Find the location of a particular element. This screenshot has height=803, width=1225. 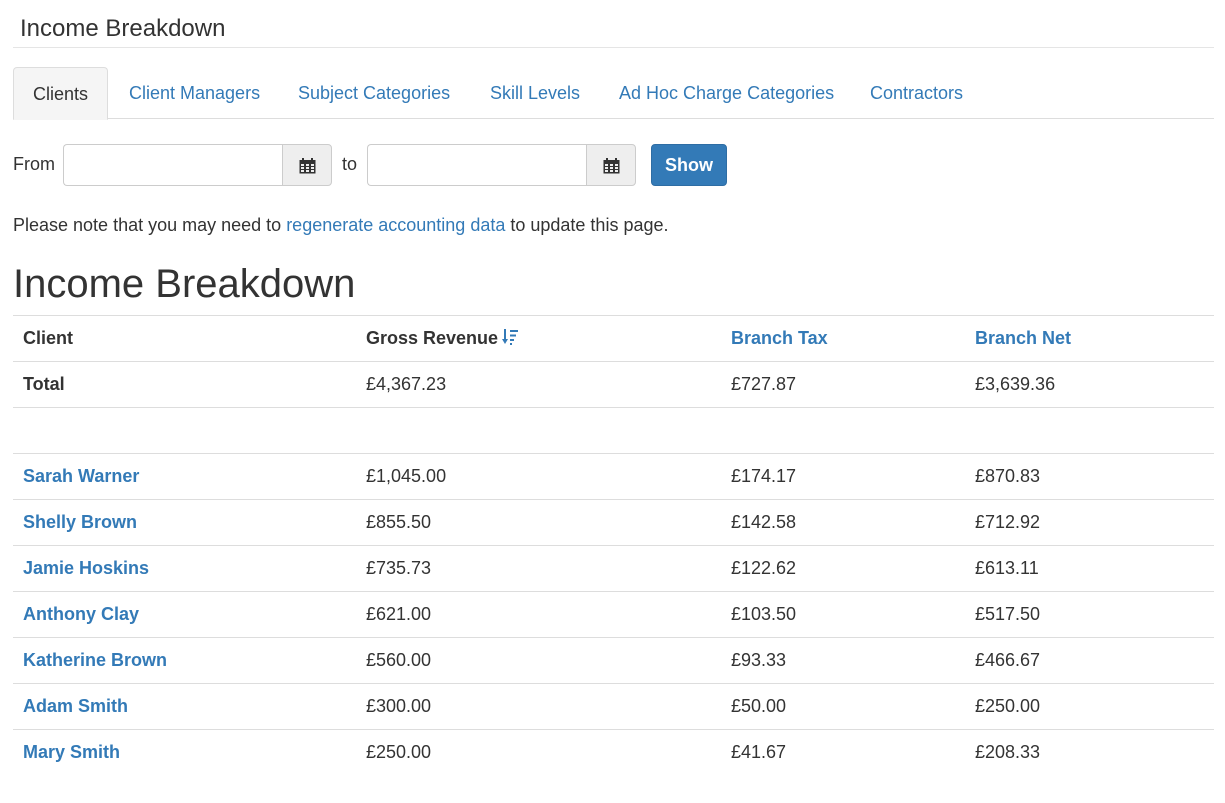

table-row: Jamie Hoskins £735.73 £122.62 £613.11 is located at coordinates (613, 568).